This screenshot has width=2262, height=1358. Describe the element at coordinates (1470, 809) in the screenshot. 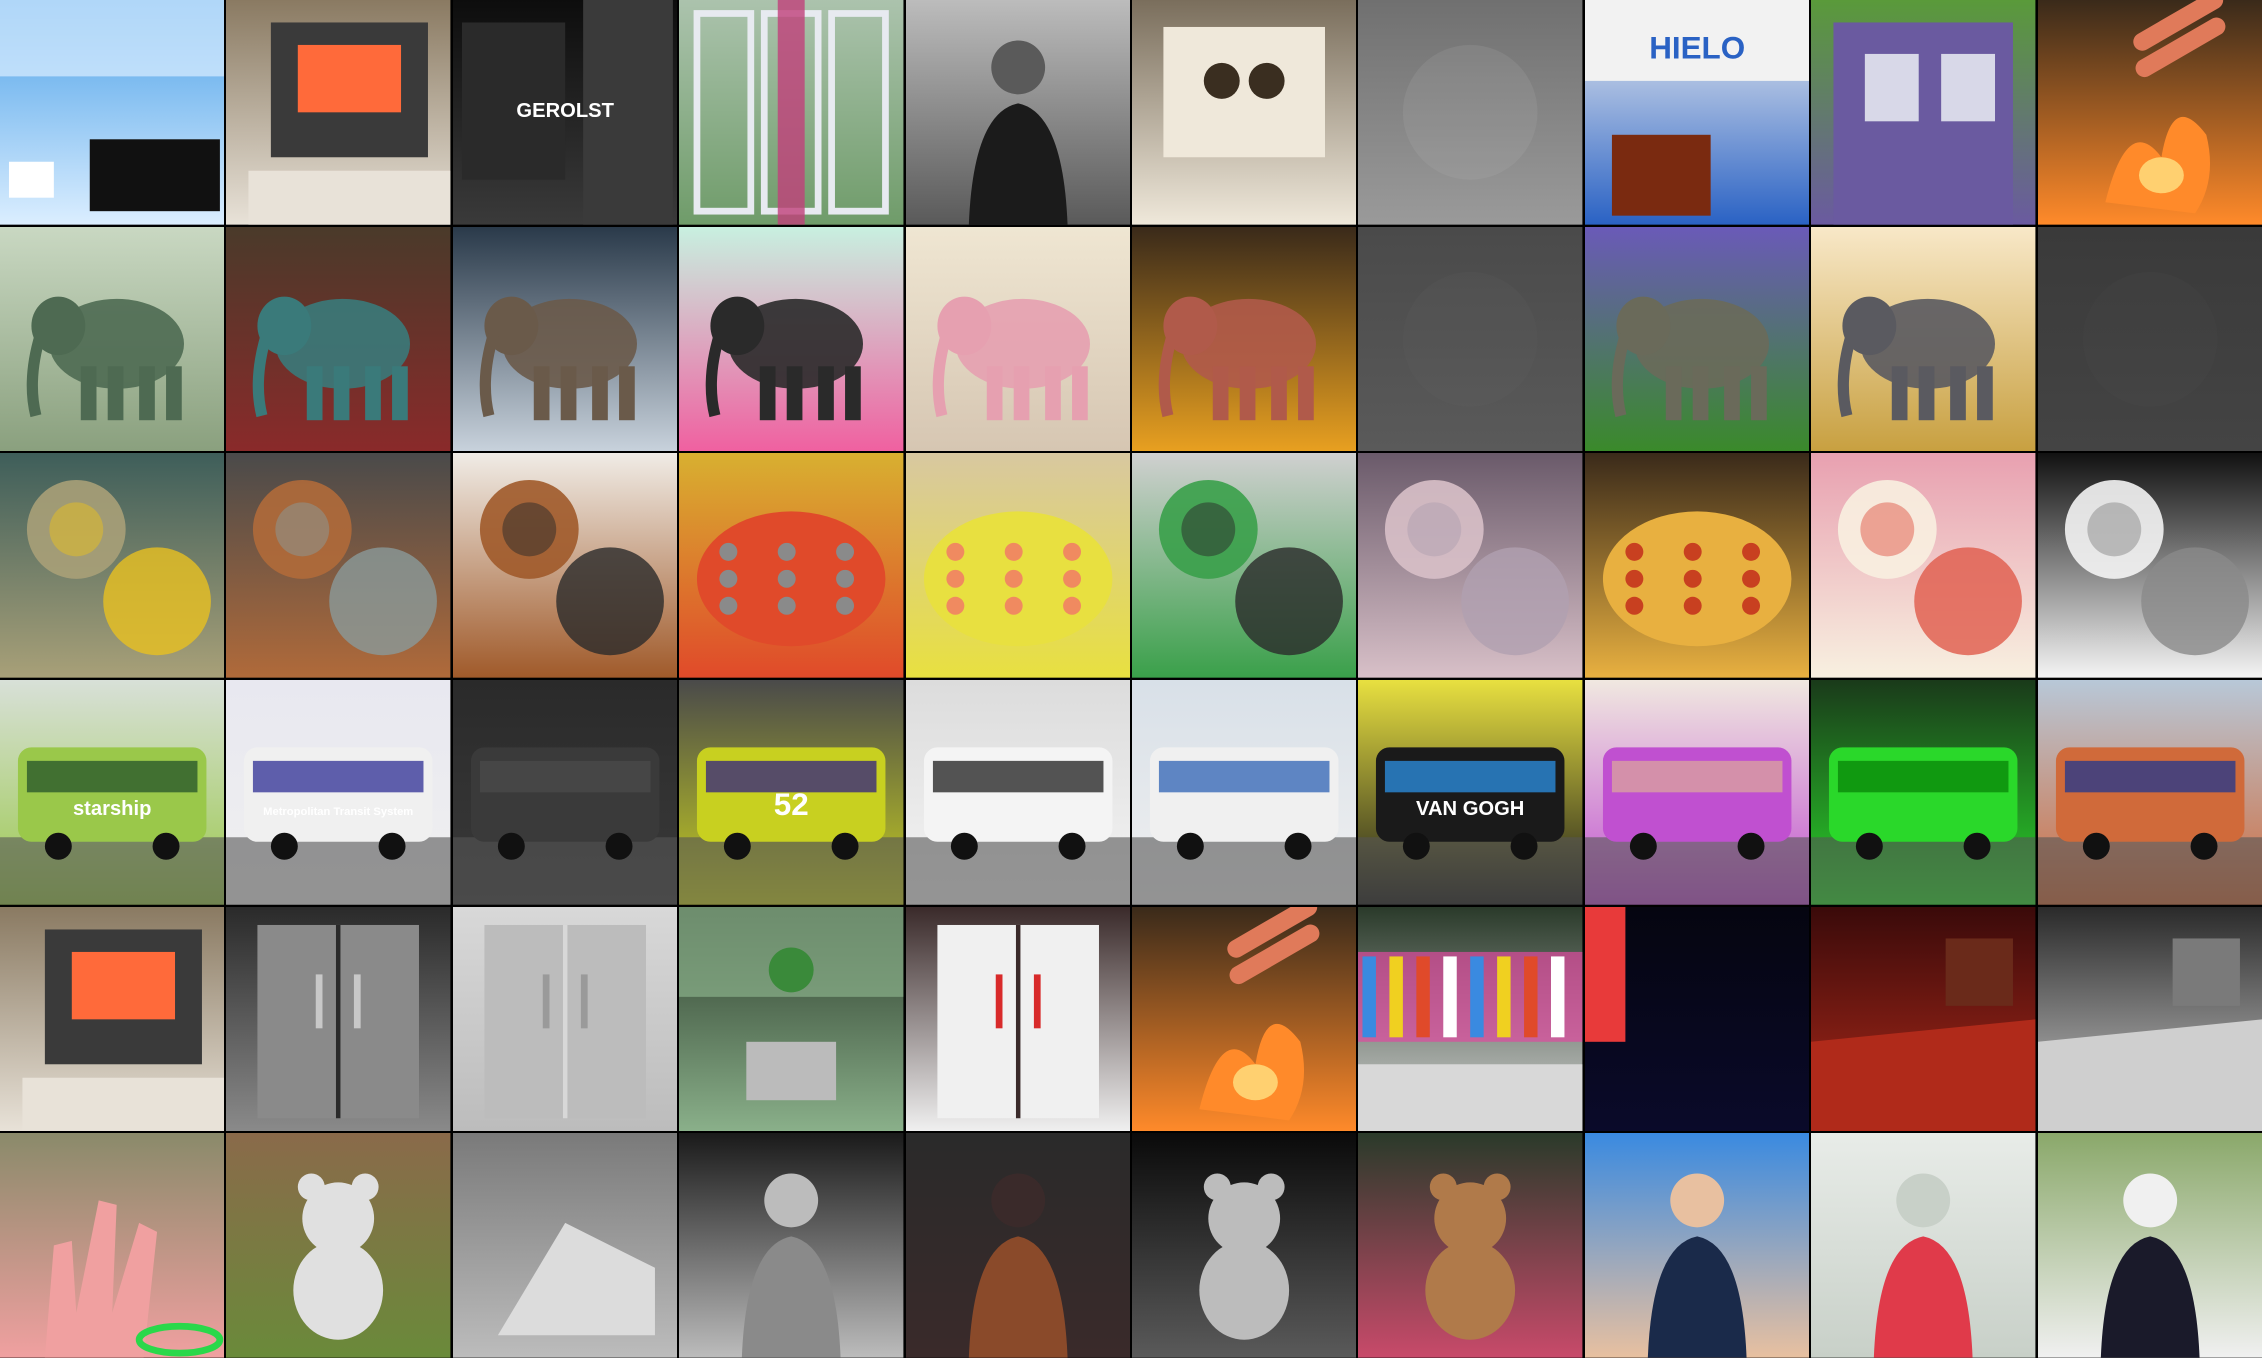

I see `tile-text: VAN GOGH` at that location.